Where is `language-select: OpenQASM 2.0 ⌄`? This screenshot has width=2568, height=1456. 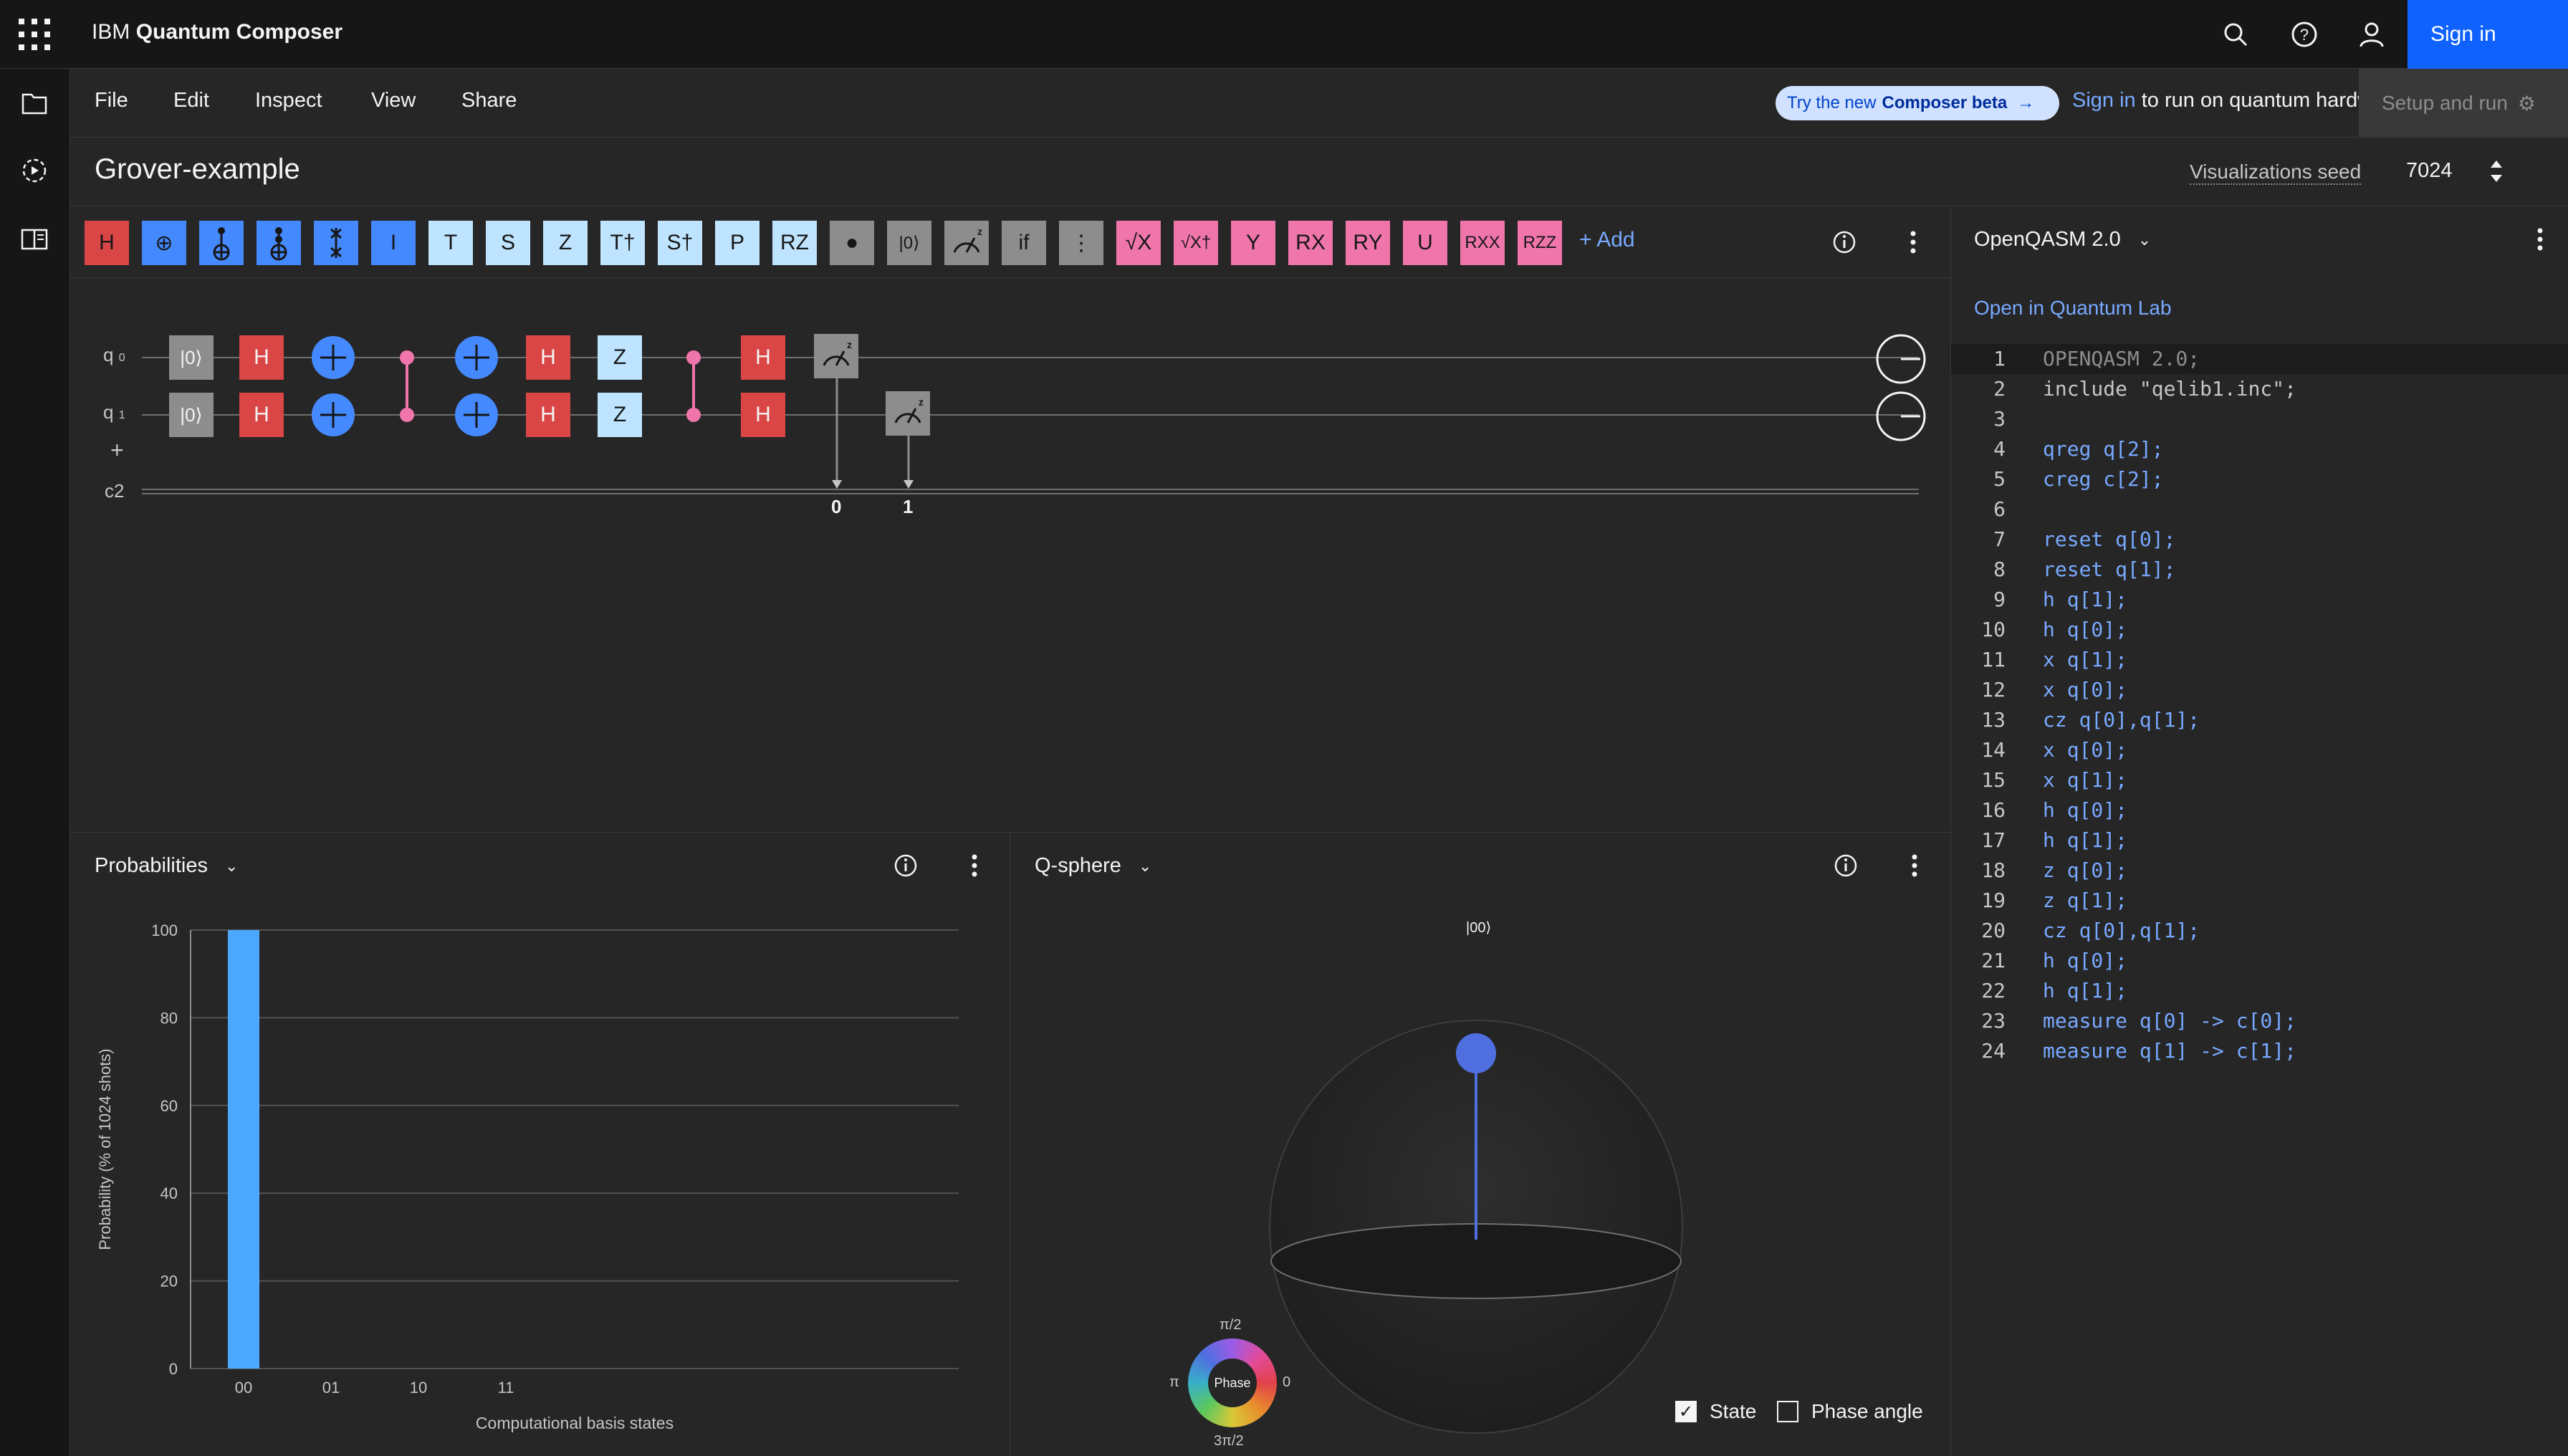 language-select: OpenQASM 2.0 ⌄ is located at coordinates (2062, 240).